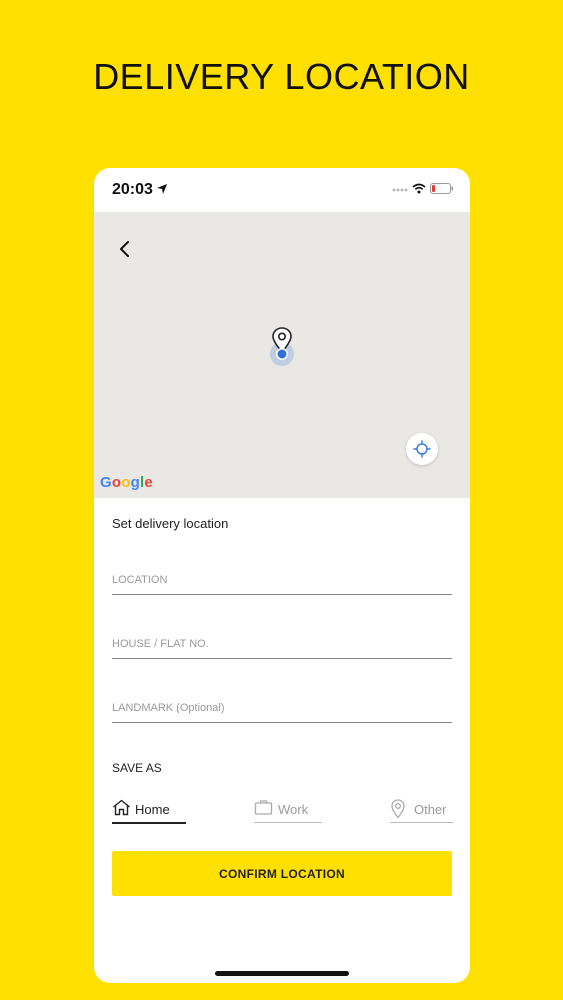 The height and width of the screenshot is (1000, 563). Describe the element at coordinates (441, 188) in the screenshot. I see `battery-icon` at that location.